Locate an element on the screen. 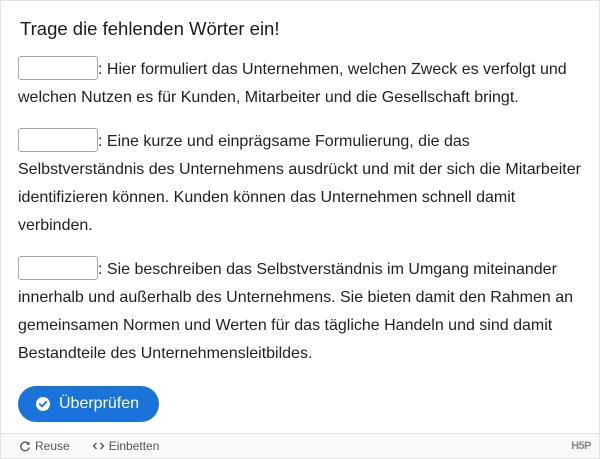 Image resolution: width=600 pixels, height=459 pixels. reuse-label: Reuse is located at coordinates (52, 446).